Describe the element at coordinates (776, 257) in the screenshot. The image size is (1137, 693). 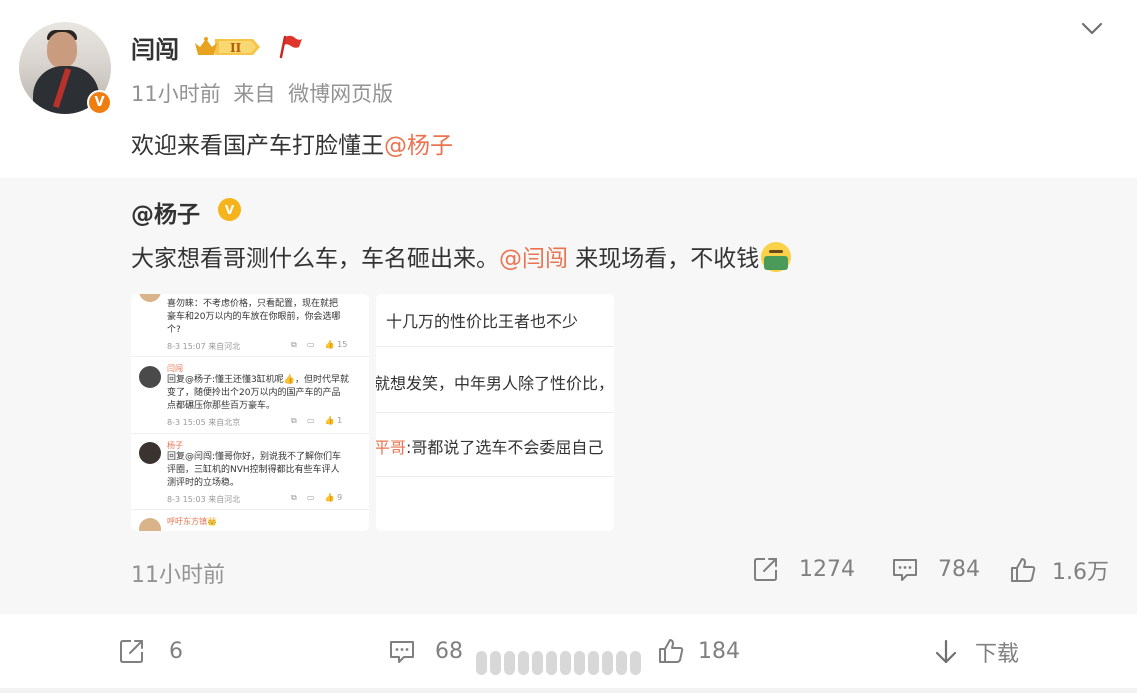
I see `mask-face-emoji-icon` at that location.